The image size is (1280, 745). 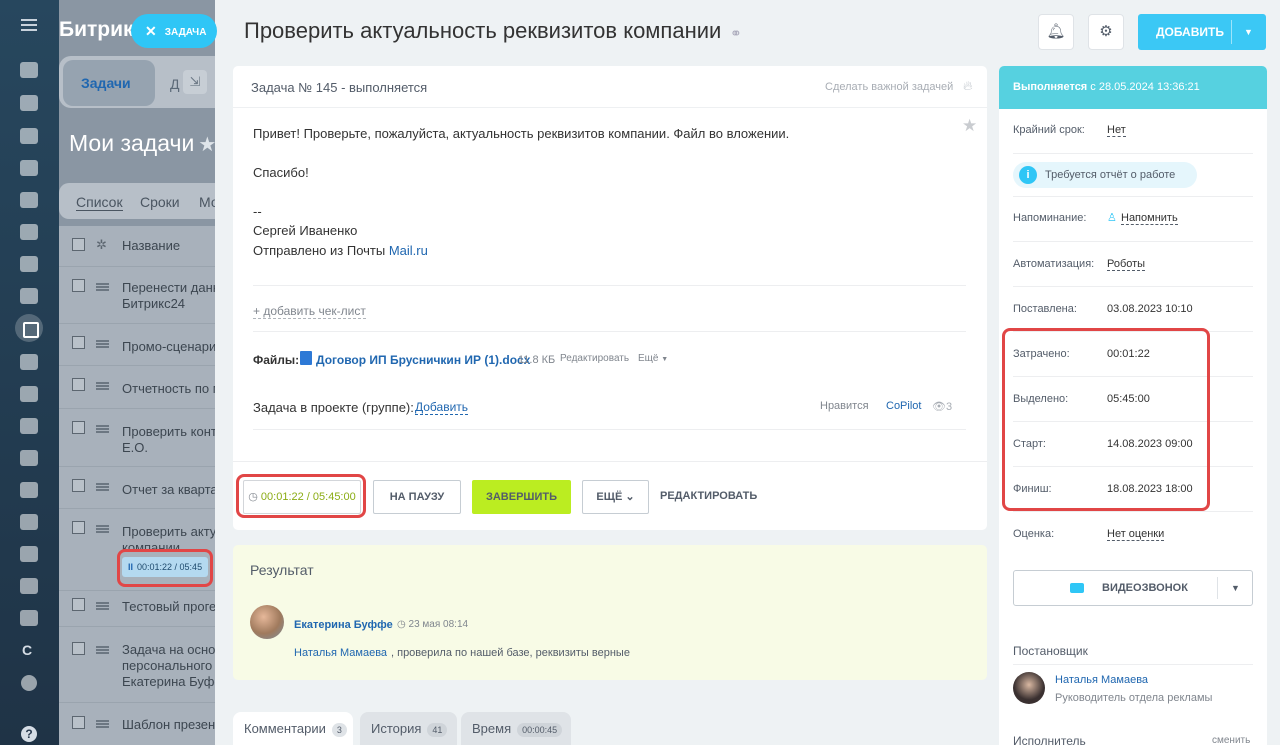 I want to click on more-icon, so click(x=29, y=683).